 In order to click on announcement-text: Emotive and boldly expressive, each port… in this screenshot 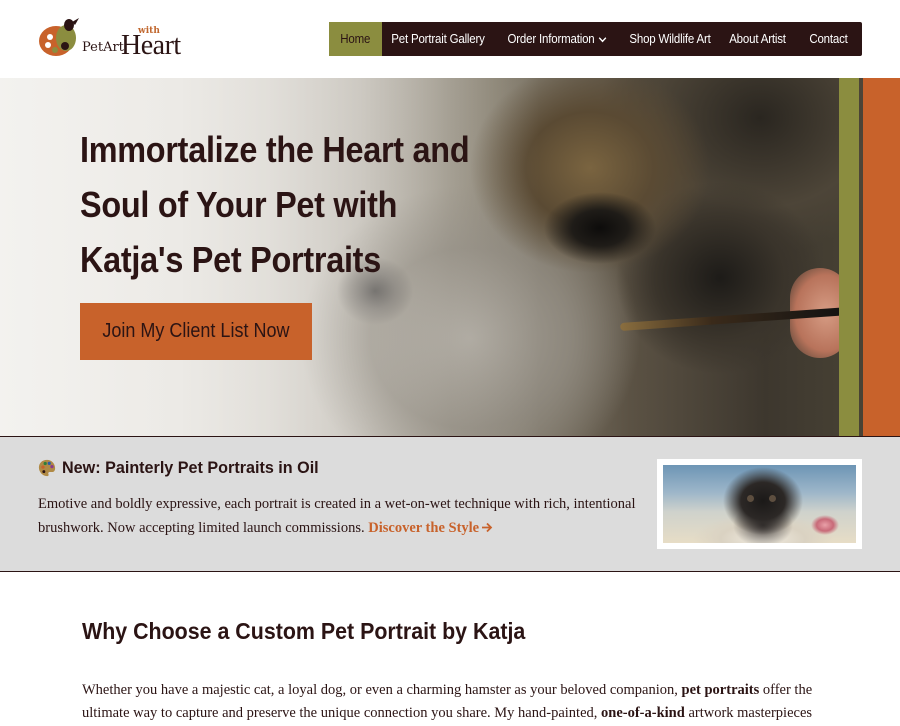, I will do `click(338, 516)`.